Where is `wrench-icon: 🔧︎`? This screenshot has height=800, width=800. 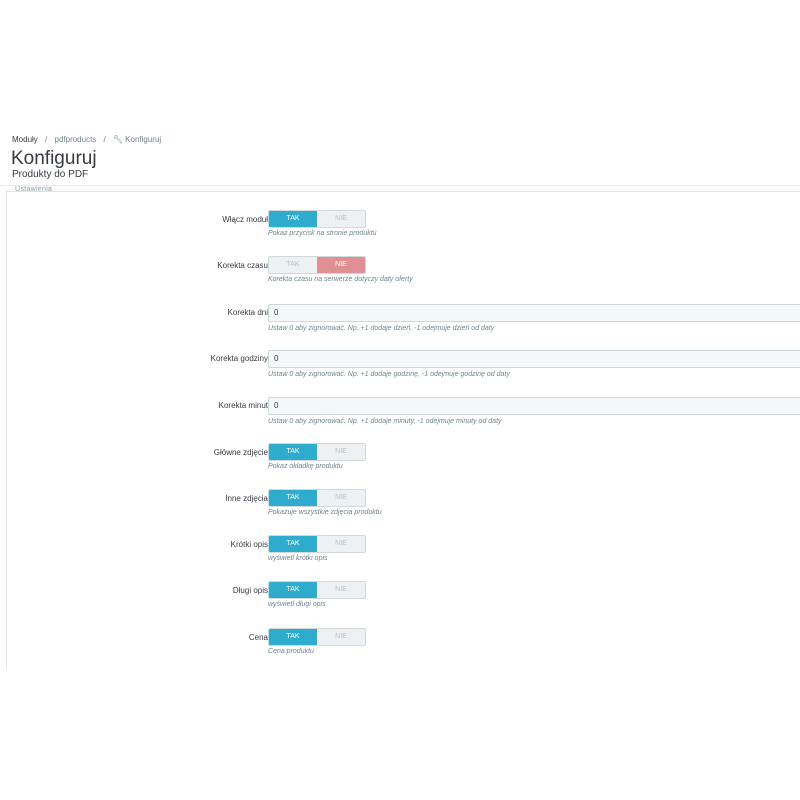 wrench-icon: 🔧︎ is located at coordinates (118, 139).